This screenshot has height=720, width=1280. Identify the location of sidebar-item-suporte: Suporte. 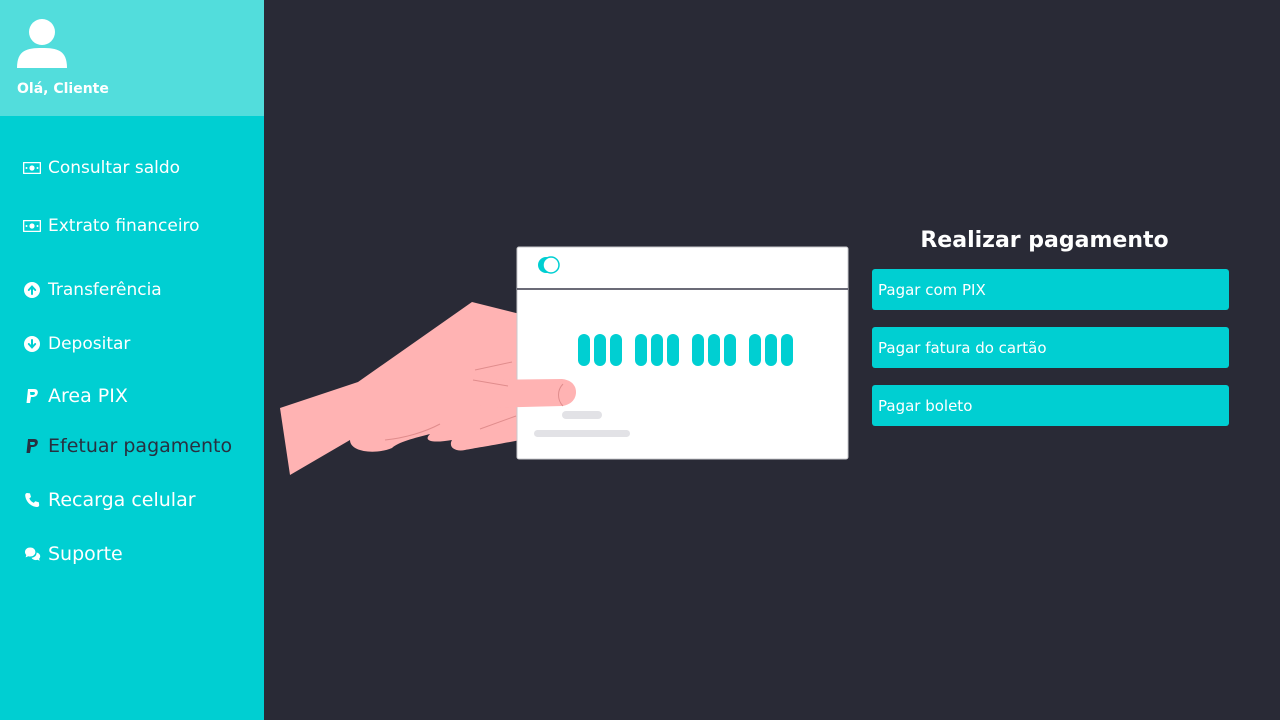
(73, 554).